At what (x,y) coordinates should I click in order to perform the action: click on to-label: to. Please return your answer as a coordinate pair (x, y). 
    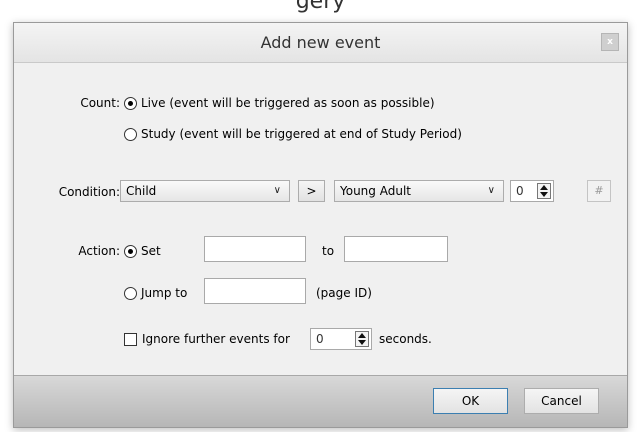
    Looking at the image, I should click on (328, 251).